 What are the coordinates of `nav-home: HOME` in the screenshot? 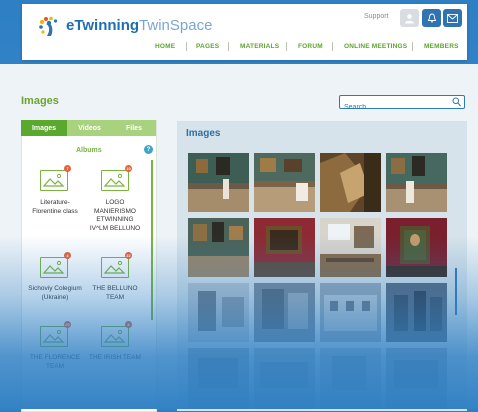 It's located at (165, 46).